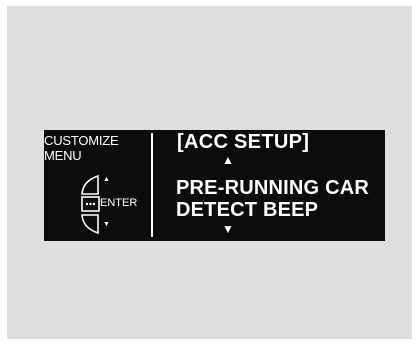 This screenshot has width=419, height=345. What do you see at coordinates (228, 229) in the screenshot?
I see `scroll-down-arrow-icon: ▼` at bounding box center [228, 229].